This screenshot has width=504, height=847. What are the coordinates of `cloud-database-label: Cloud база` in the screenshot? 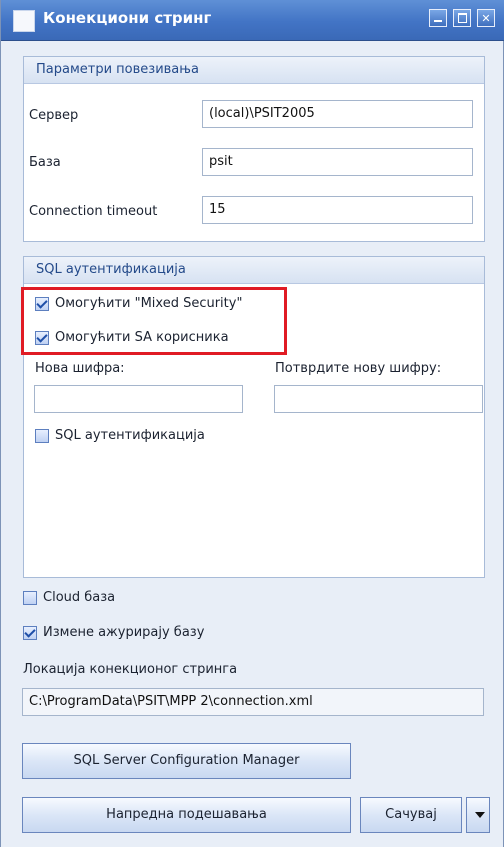 It's located at (79, 597).